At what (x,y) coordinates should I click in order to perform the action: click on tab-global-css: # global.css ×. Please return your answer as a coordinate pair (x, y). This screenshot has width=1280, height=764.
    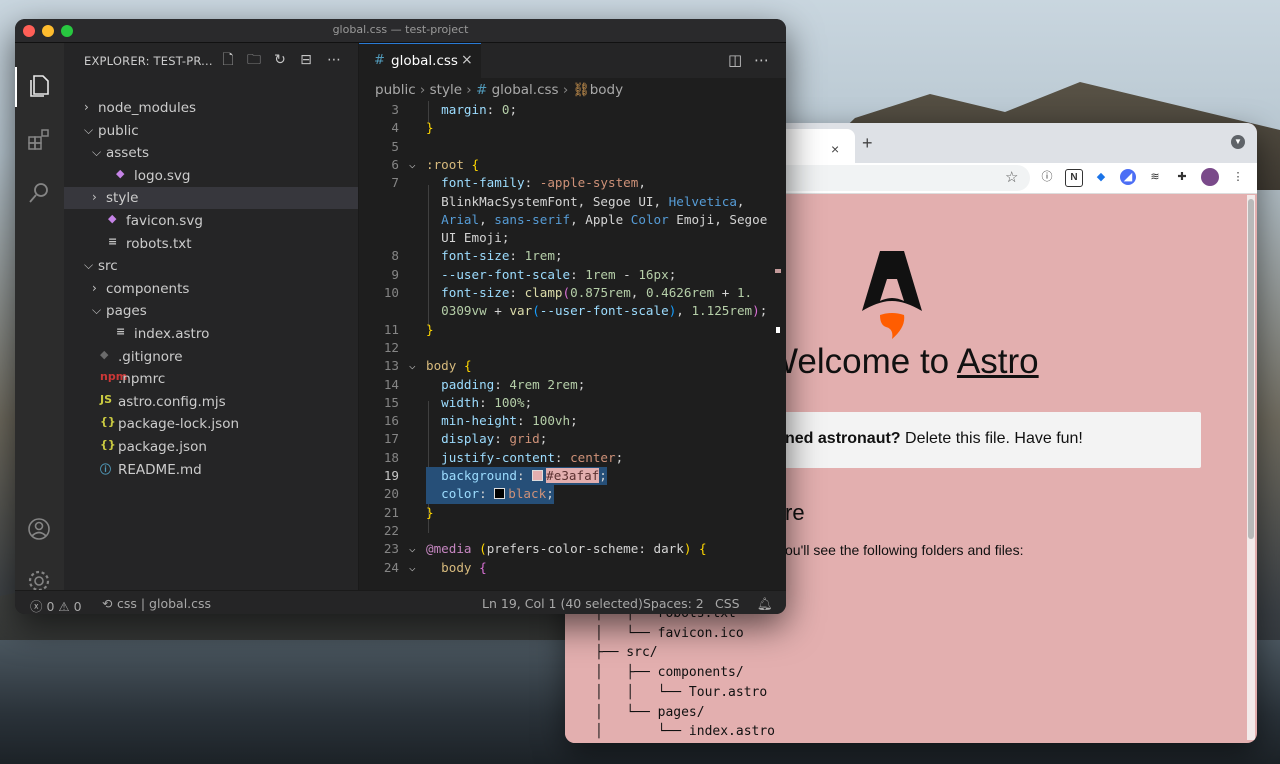
    Looking at the image, I should click on (420, 61).